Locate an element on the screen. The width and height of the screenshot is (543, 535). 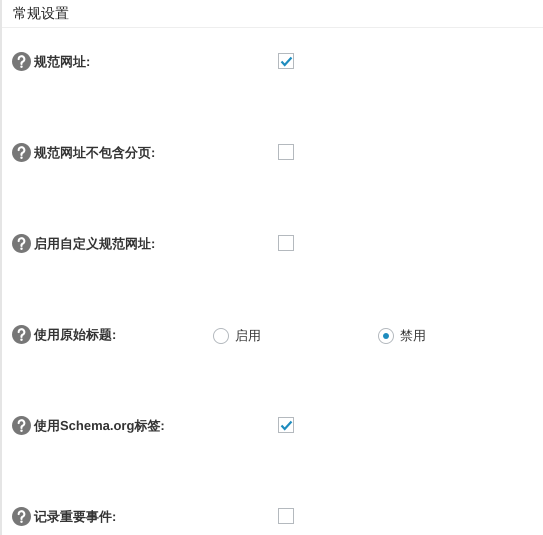
setting-label: 规范网址不包含分页: is located at coordinates (95, 153).